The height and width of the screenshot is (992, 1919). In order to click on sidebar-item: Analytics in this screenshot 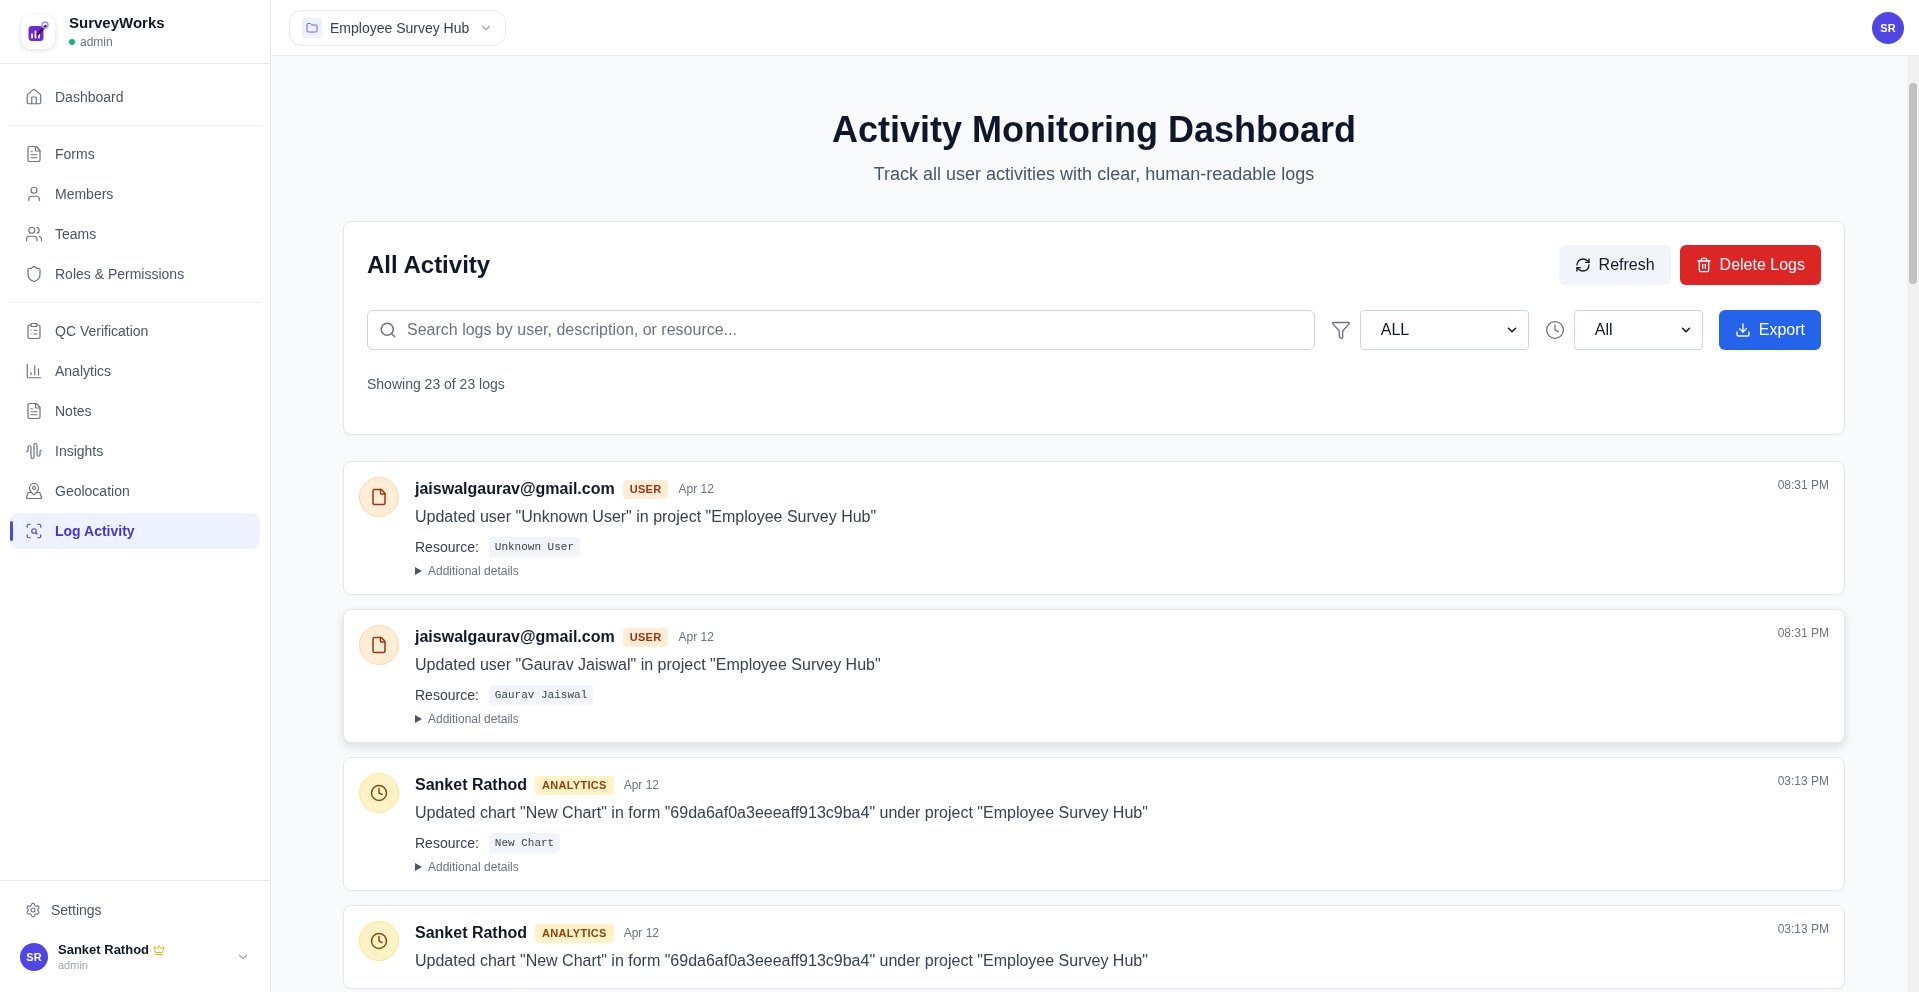, I will do `click(135, 371)`.